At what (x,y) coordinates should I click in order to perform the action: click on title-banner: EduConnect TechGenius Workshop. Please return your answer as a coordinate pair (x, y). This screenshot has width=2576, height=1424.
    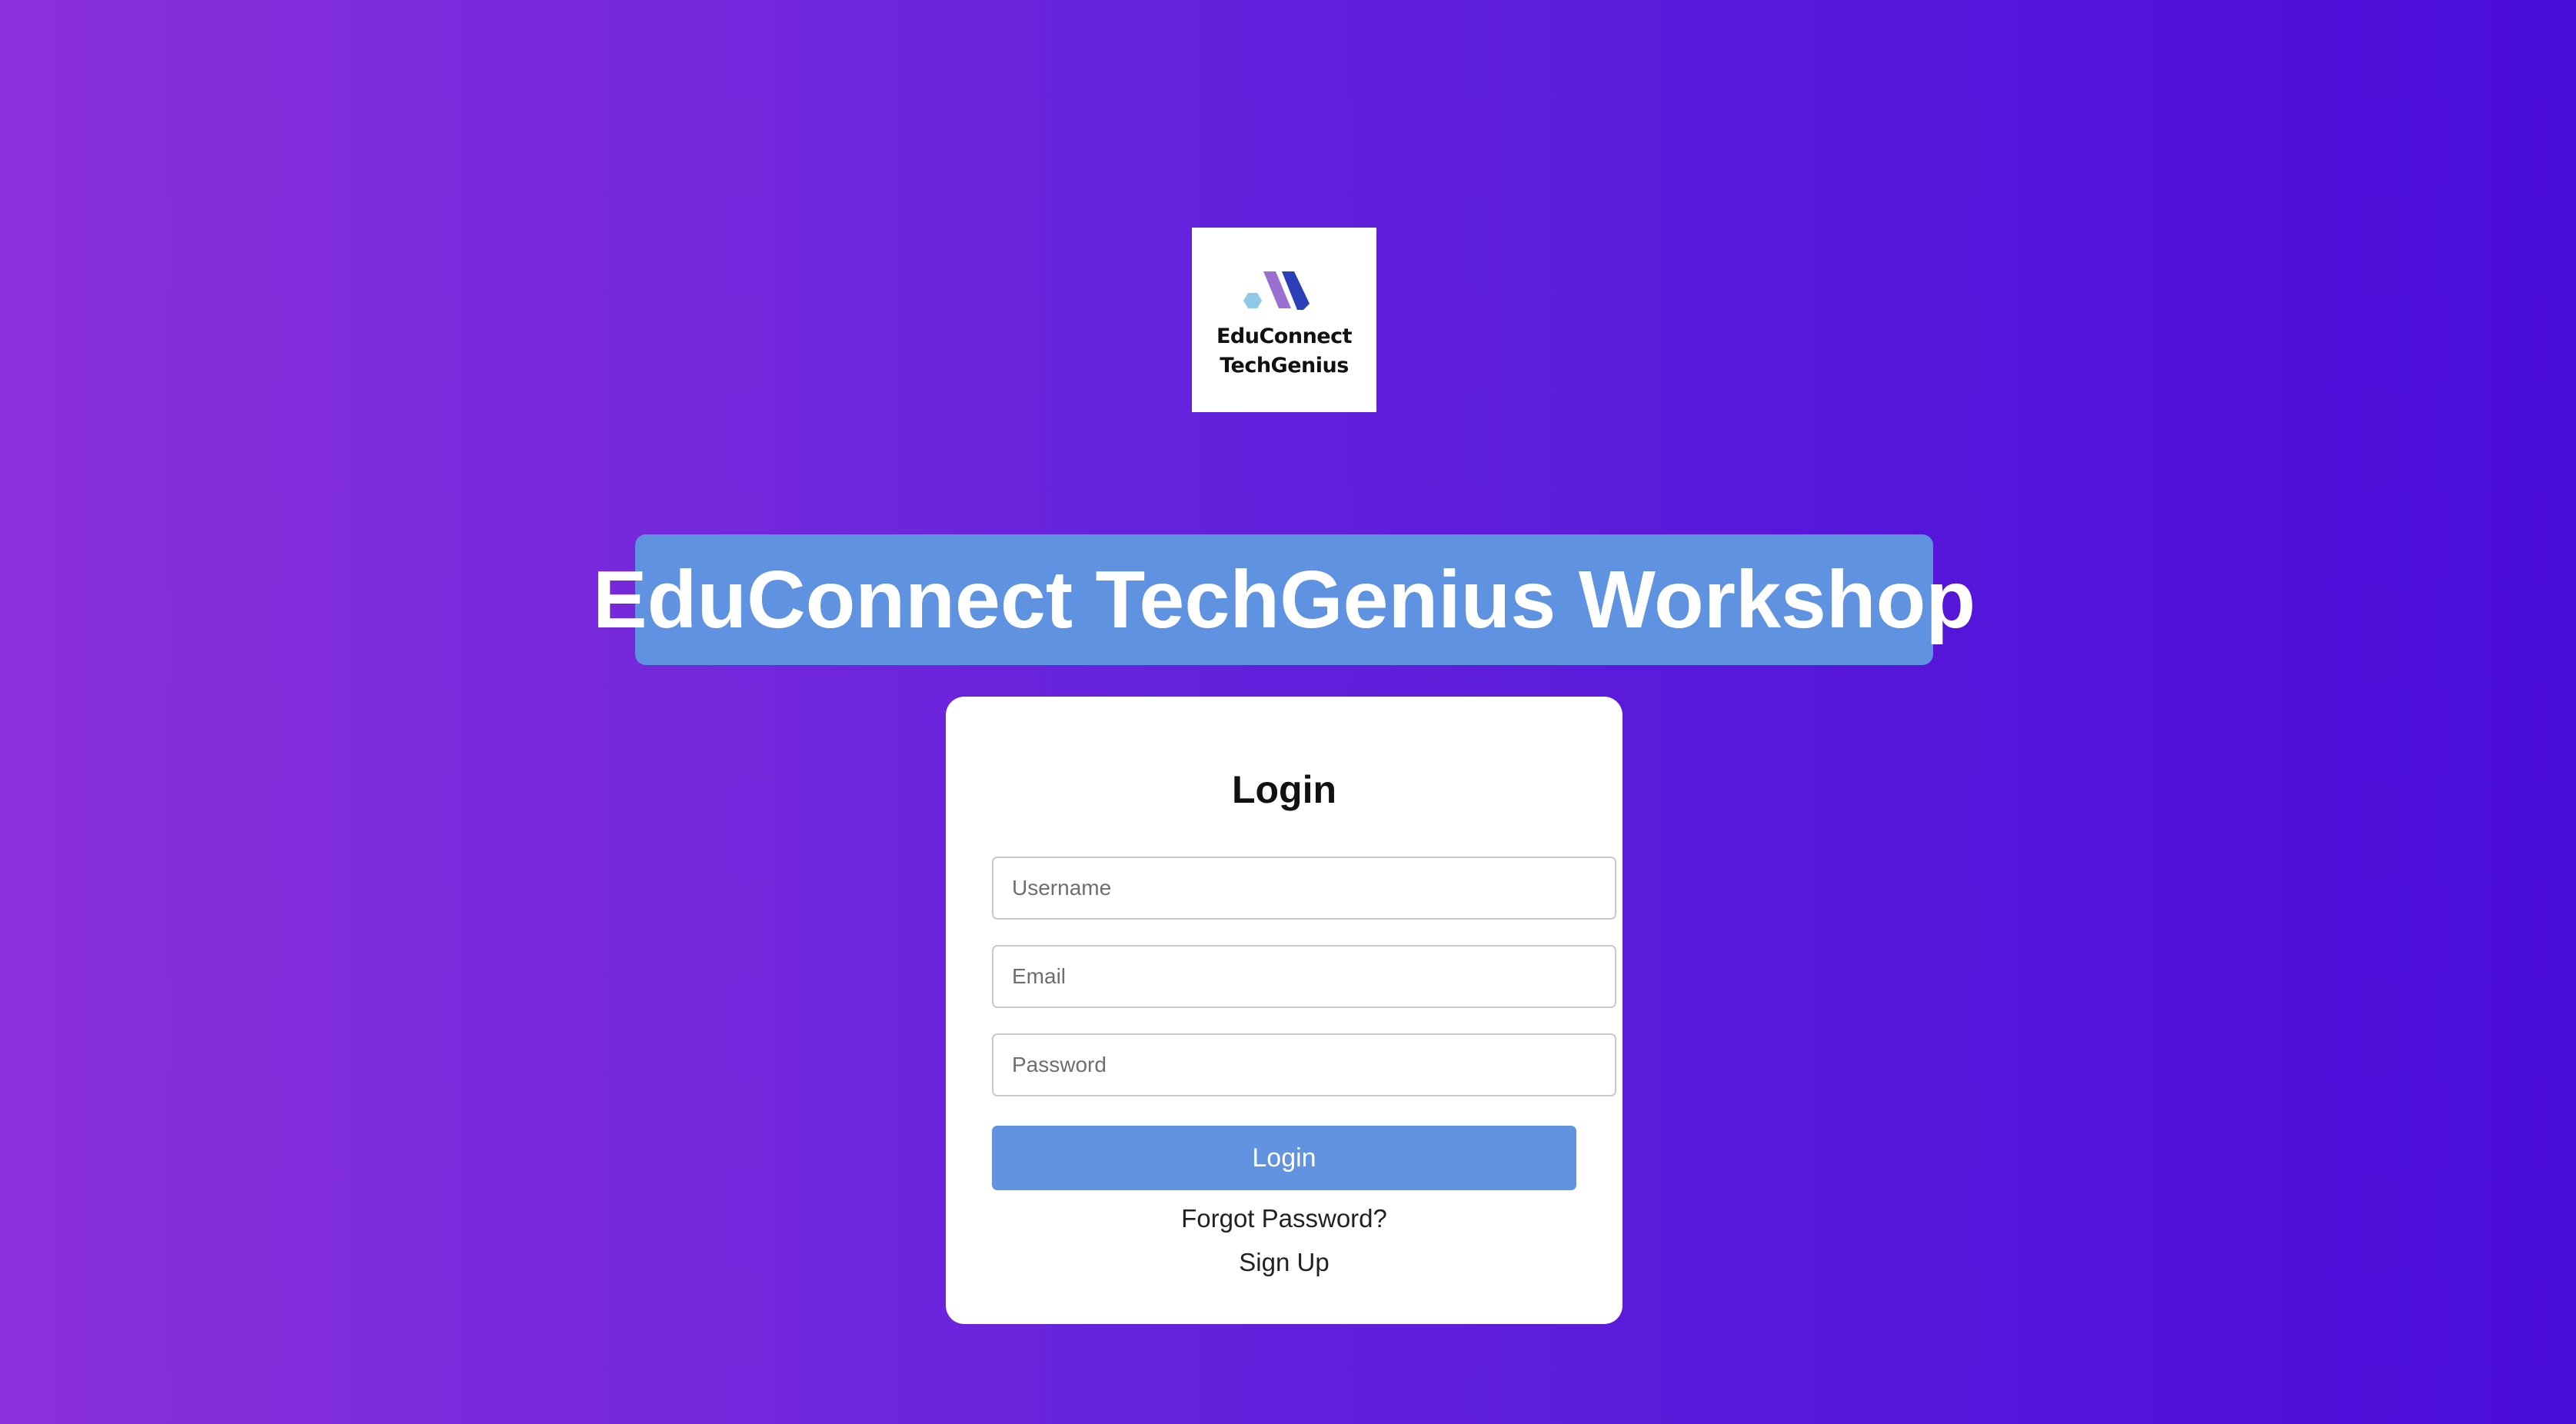
    Looking at the image, I should click on (1284, 599).